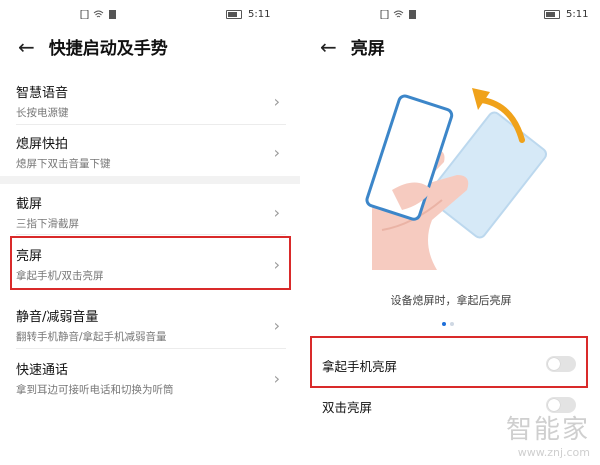 This screenshot has width=600, height=465. I want to click on watermark: 智能家 www.znj.com, so click(548, 434).